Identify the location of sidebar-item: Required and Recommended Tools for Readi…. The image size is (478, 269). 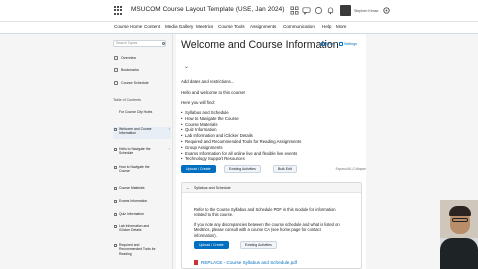
(142, 253).